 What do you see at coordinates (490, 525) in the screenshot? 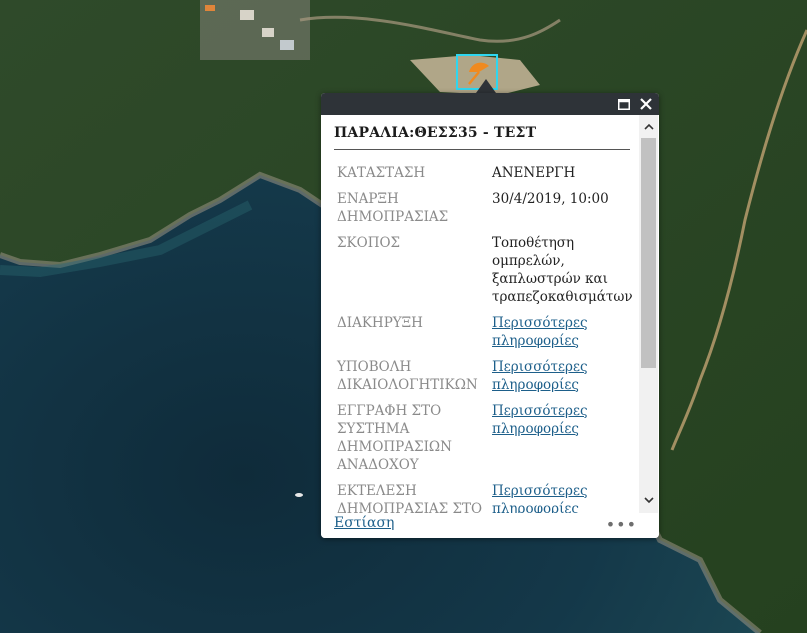
I see `popup-footer: Εστίαση •••` at bounding box center [490, 525].